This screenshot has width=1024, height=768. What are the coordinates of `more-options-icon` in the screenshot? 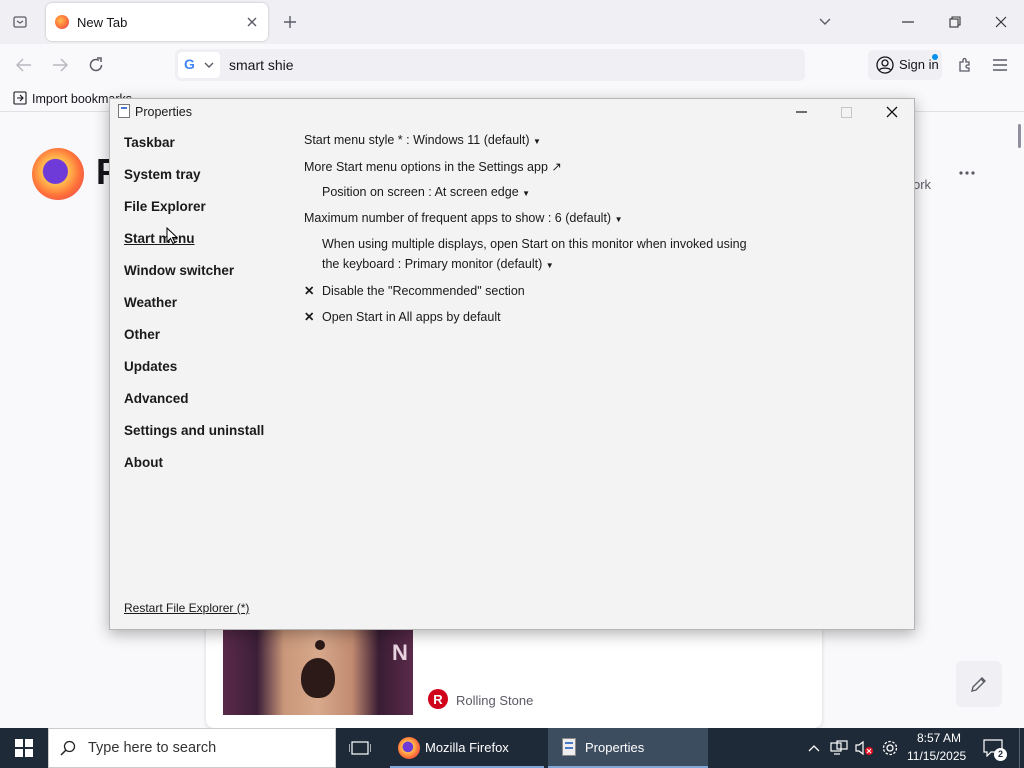 It's located at (967, 173).